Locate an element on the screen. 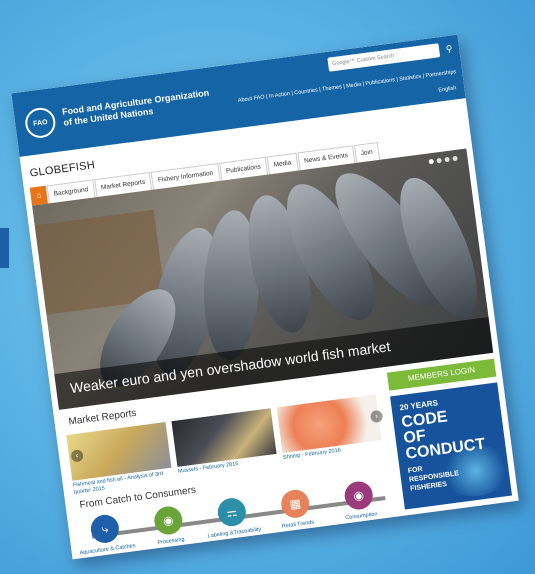 Image resolution: width=535 pixels, height=574 pixels. slider-dots is located at coordinates (443, 160).